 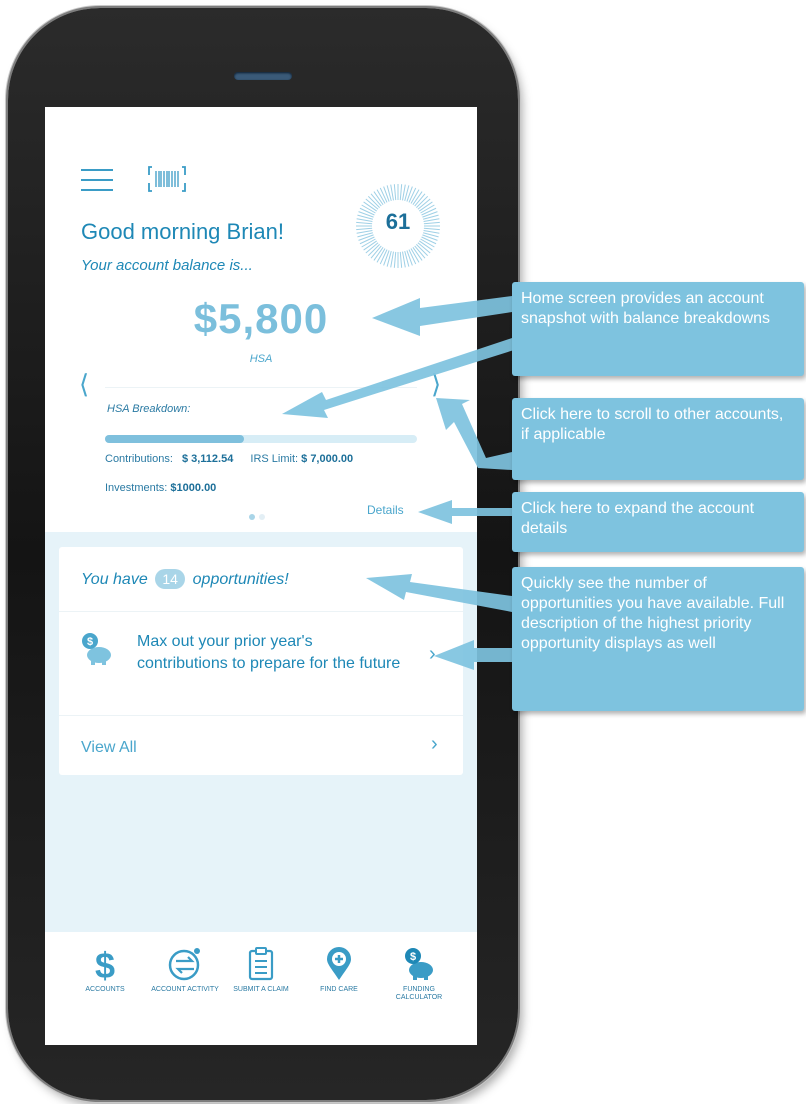 What do you see at coordinates (419, 993) in the screenshot?
I see `tab-label: FUNDING CALCULATOR` at bounding box center [419, 993].